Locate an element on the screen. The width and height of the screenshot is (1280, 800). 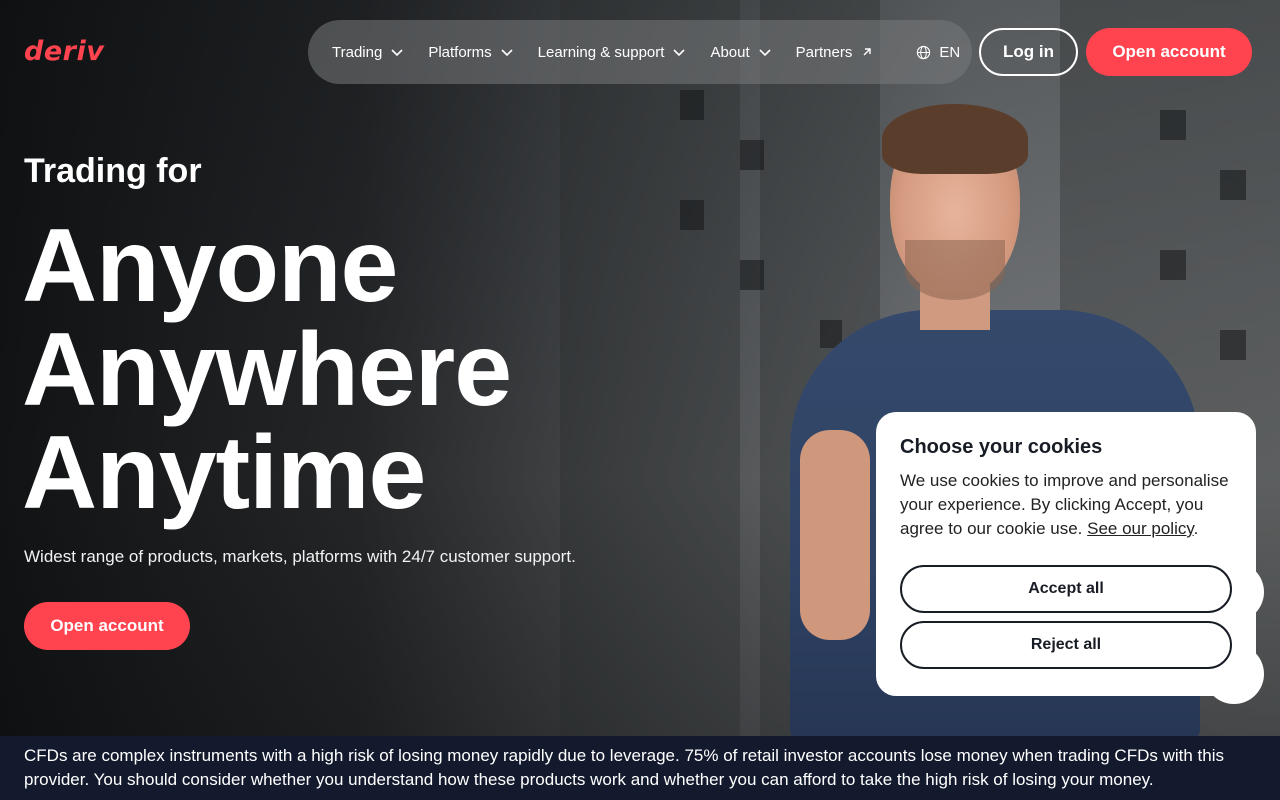
hero-line-anytime: Anytime is located at coordinates (224, 473).